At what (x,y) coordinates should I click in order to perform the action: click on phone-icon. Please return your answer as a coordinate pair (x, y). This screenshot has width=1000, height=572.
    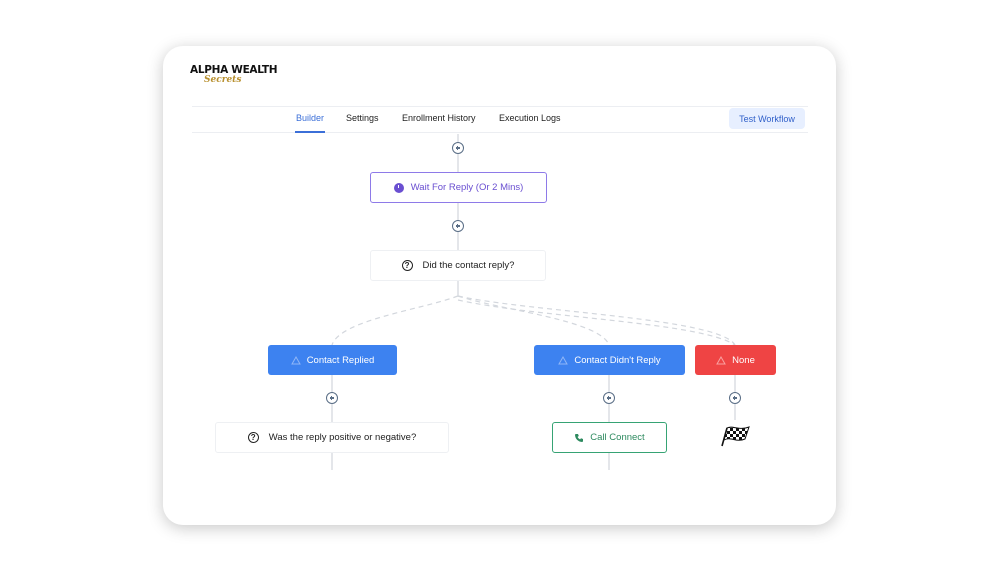
    Looking at the image, I should click on (579, 438).